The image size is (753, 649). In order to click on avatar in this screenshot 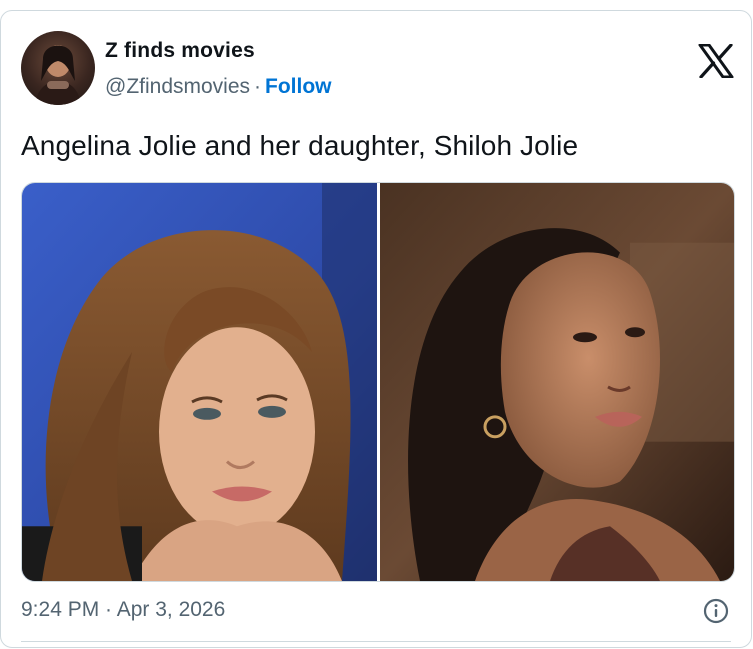, I will do `click(58, 68)`.